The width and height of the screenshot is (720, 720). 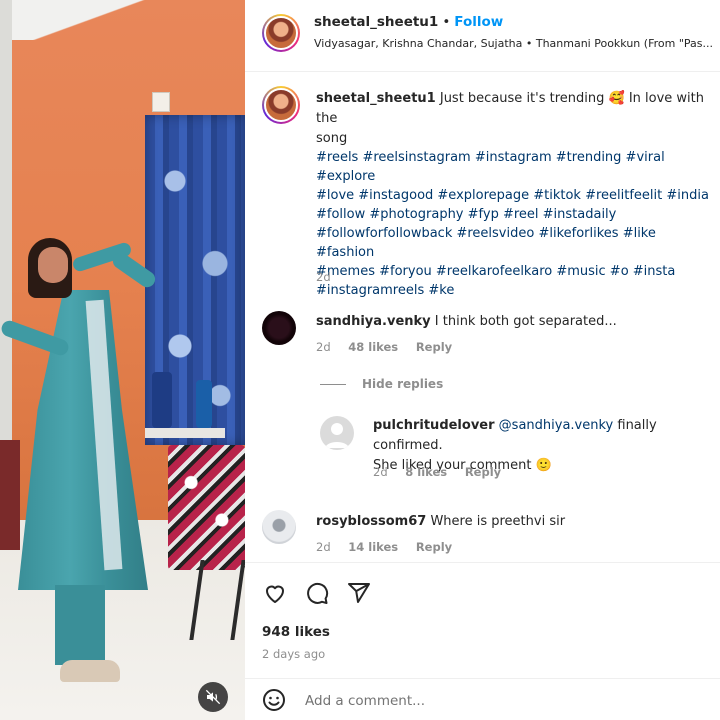 I want to click on post-actions: 948 likes 2 days ago, so click(x=482, y=617).